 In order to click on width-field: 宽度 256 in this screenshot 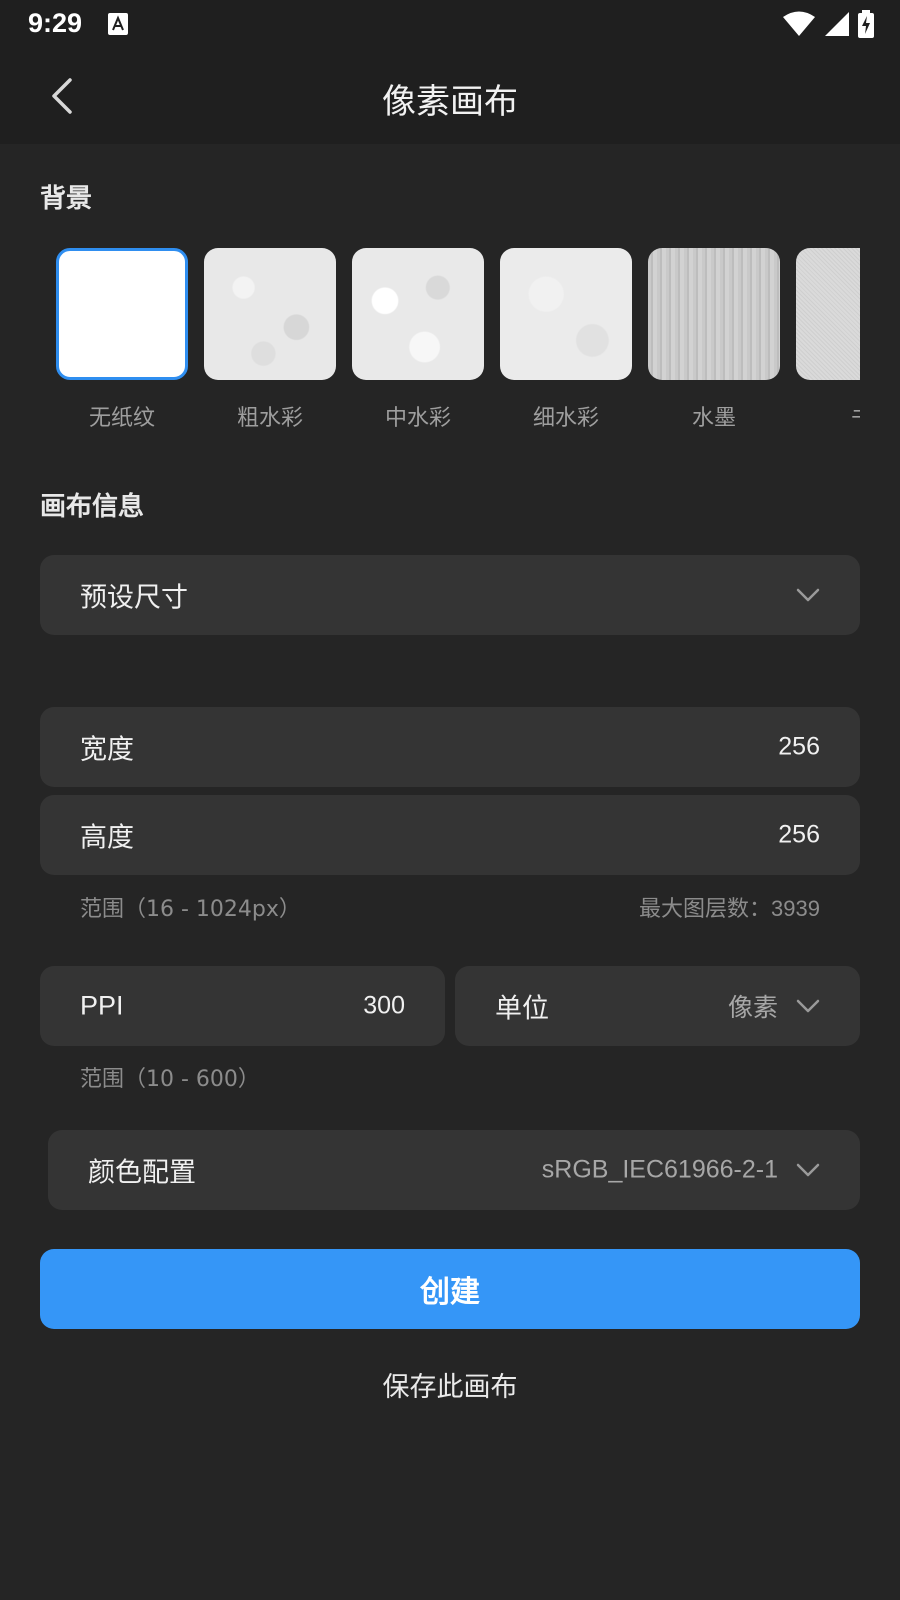, I will do `click(450, 747)`.